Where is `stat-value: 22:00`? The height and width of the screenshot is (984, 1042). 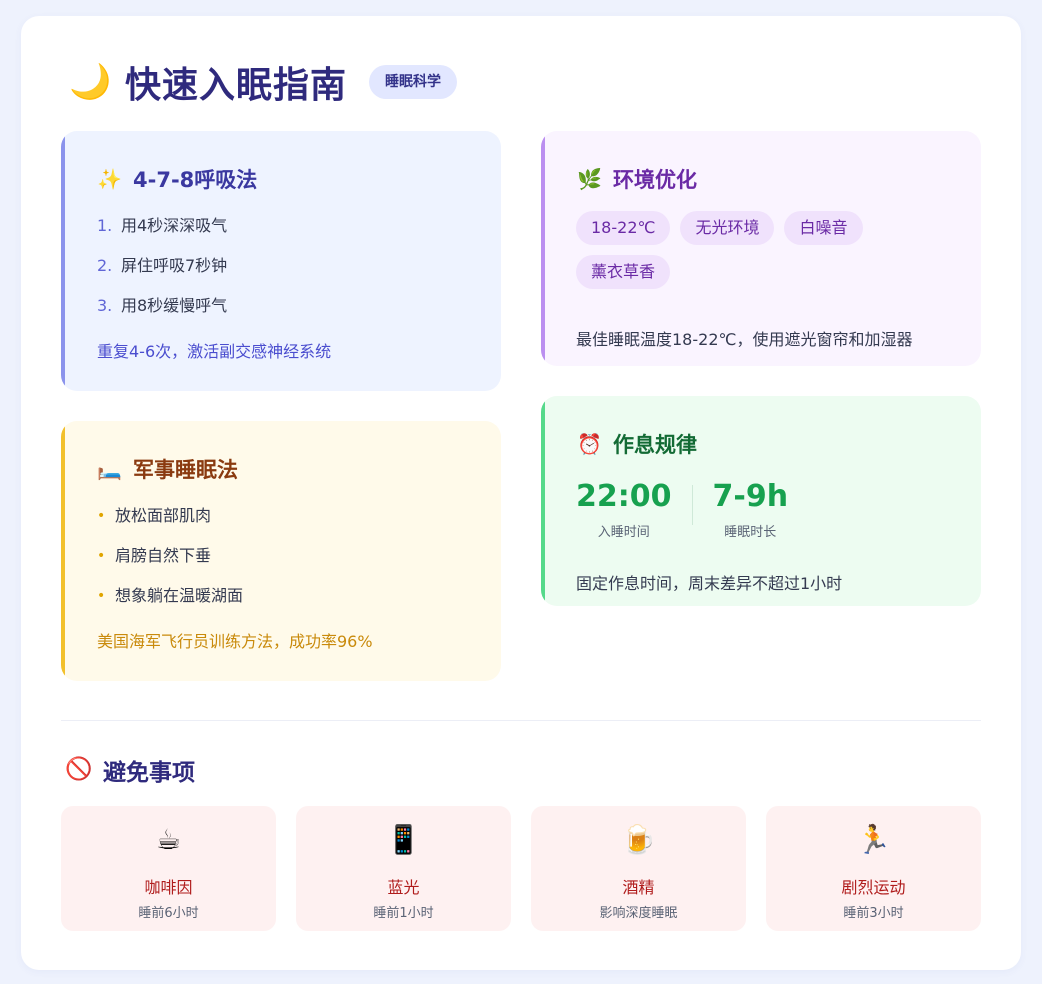
stat-value: 22:00 is located at coordinates (624, 496).